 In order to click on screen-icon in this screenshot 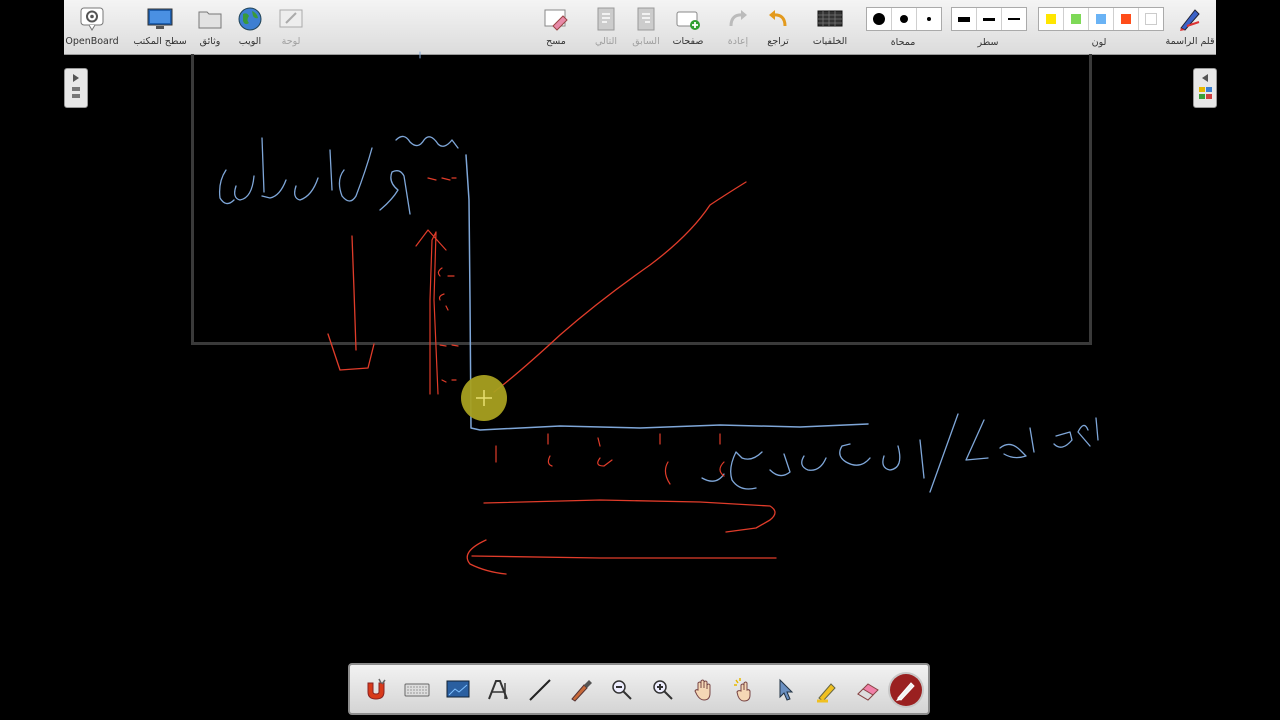, I will do `click(458, 689)`.